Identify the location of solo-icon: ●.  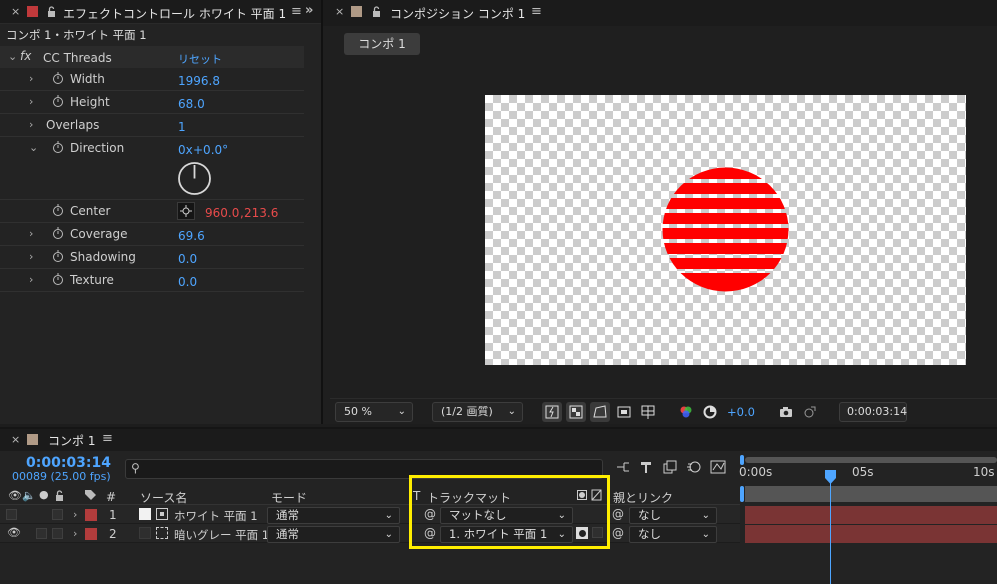
(44, 494).